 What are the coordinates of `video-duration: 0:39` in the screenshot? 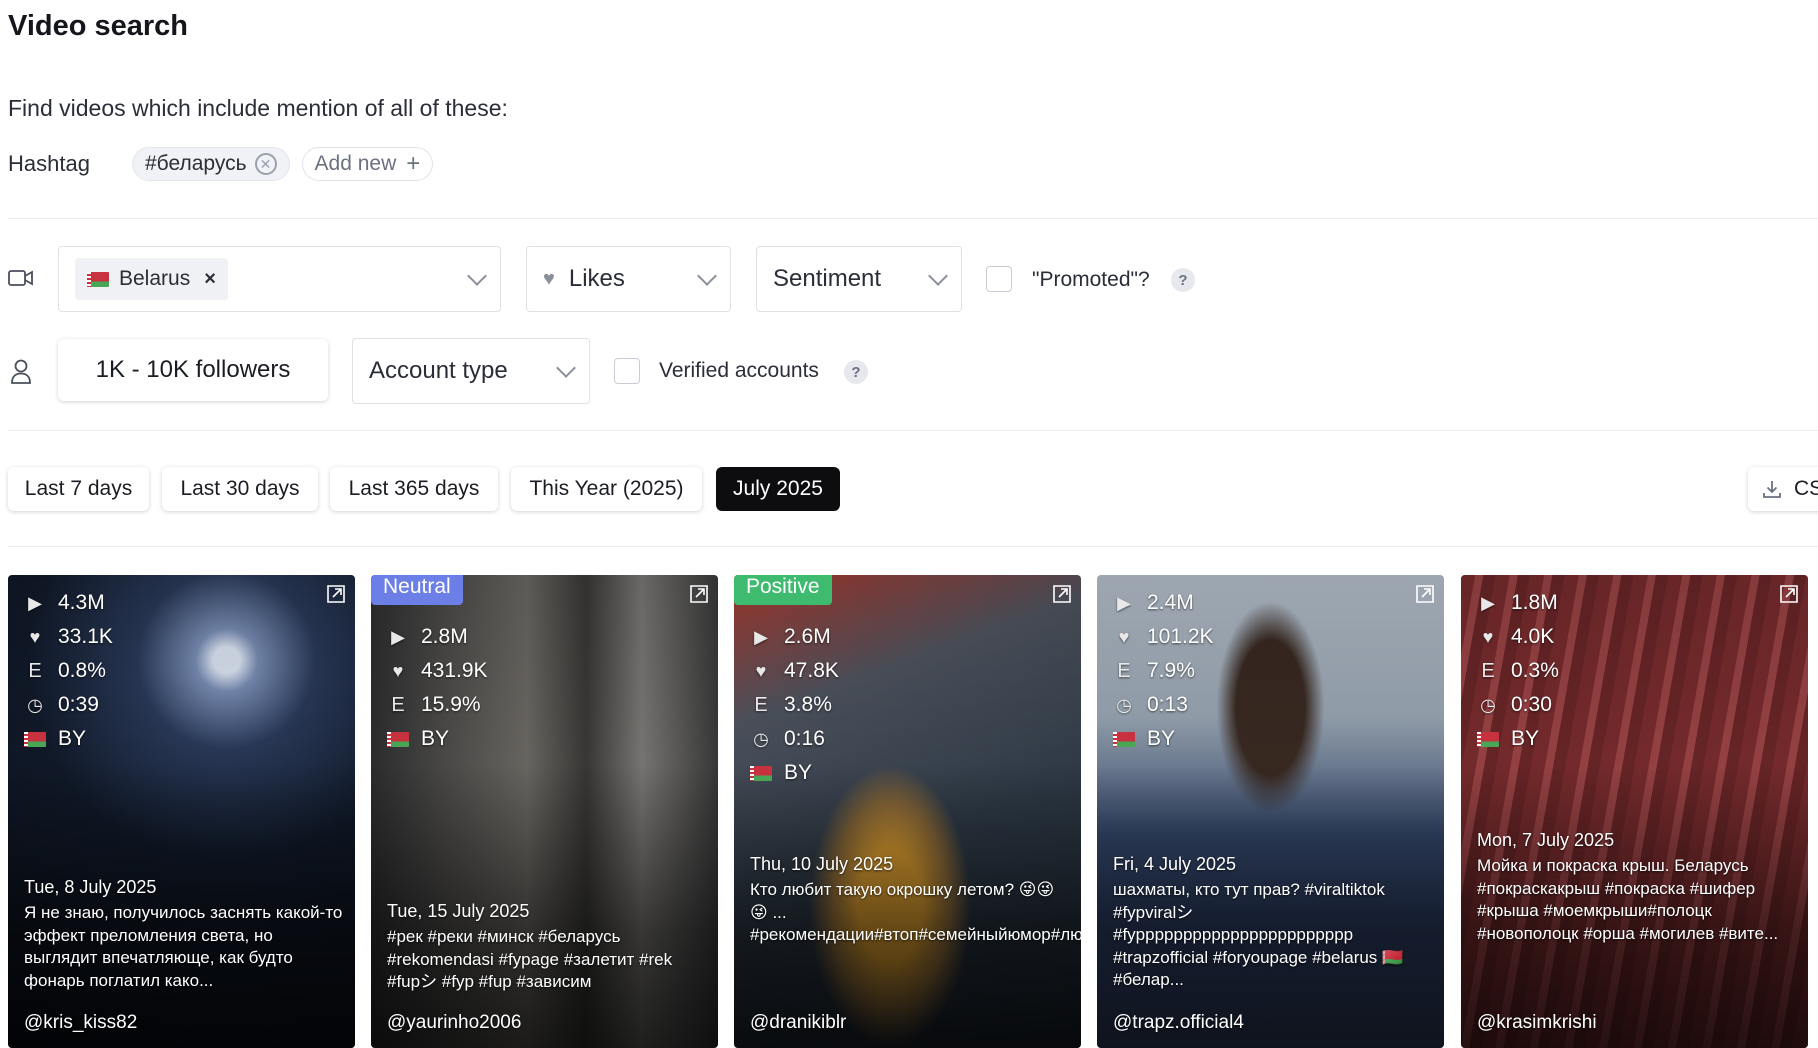 It's located at (78, 704).